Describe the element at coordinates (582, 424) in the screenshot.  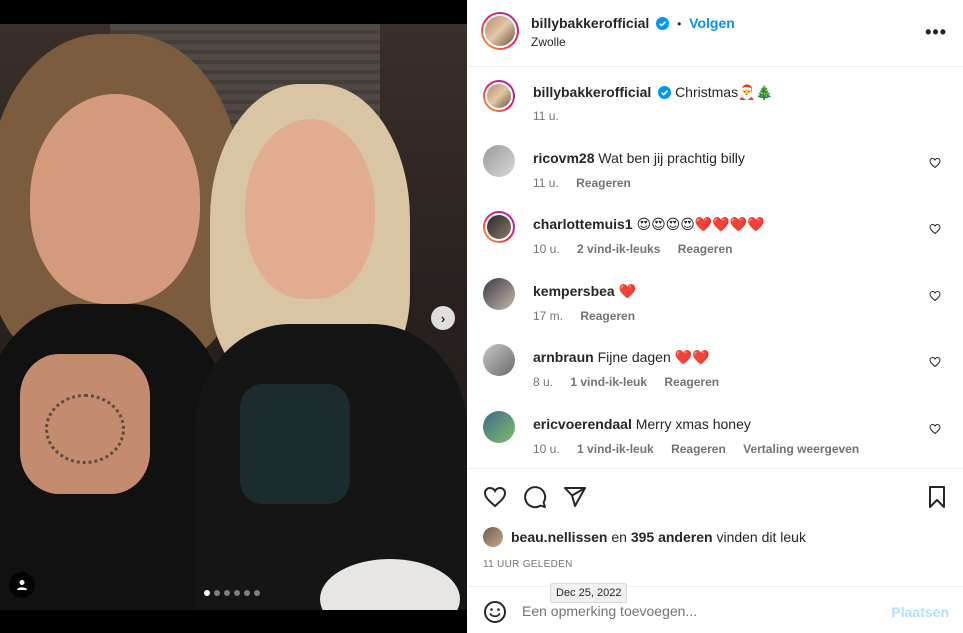
I see `comment-username: ericvoerendaal` at that location.